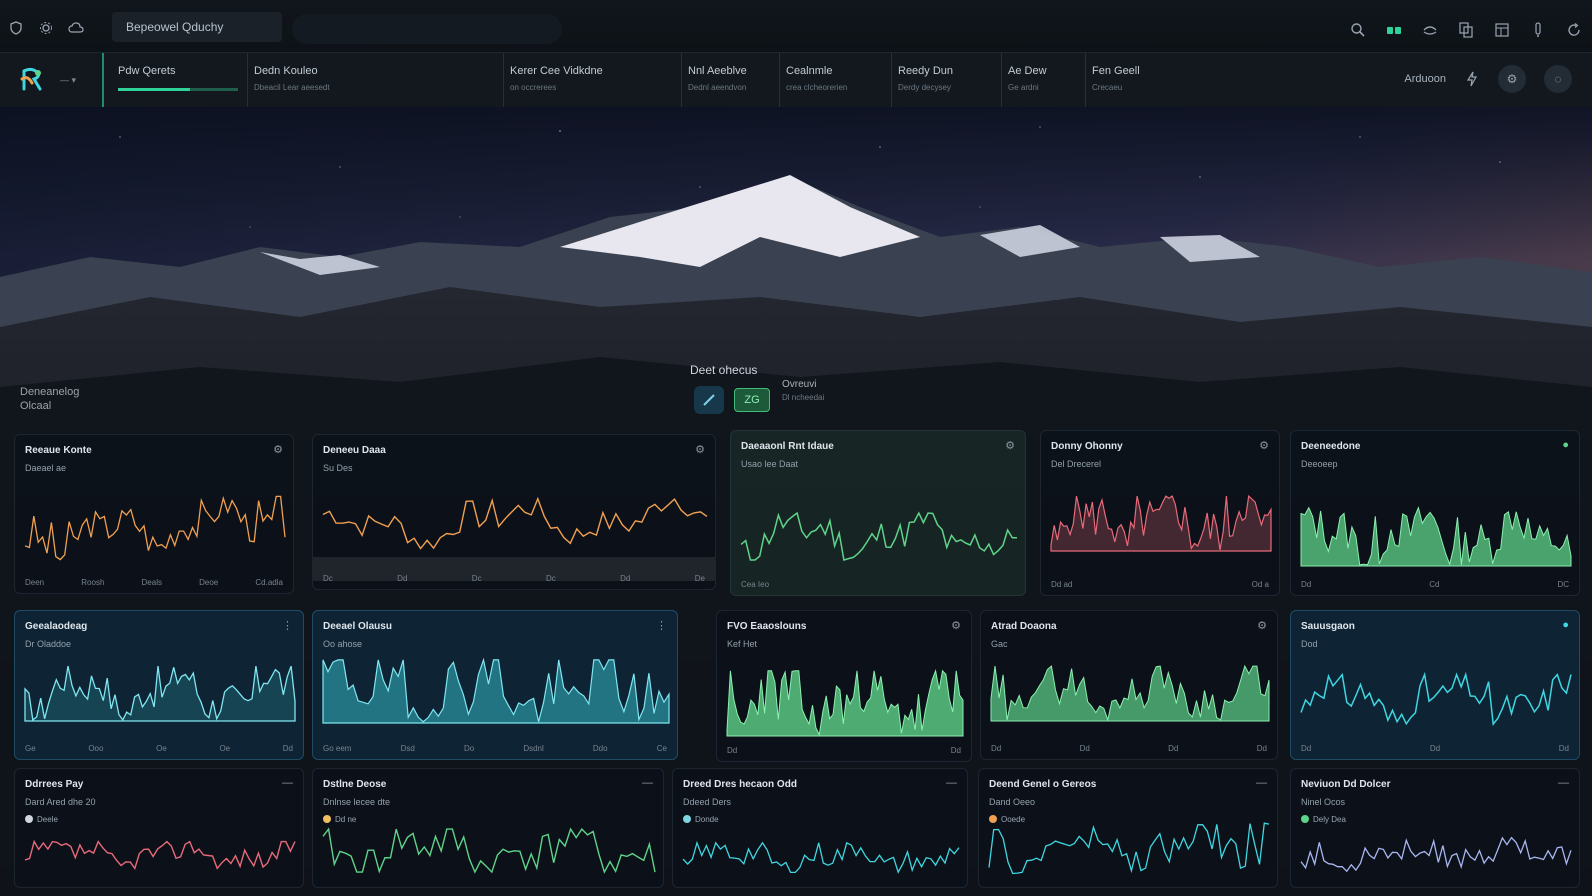 The image size is (1592, 896). What do you see at coordinates (709, 400) in the screenshot?
I see `edit-icon` at bounding box center [709, 400].